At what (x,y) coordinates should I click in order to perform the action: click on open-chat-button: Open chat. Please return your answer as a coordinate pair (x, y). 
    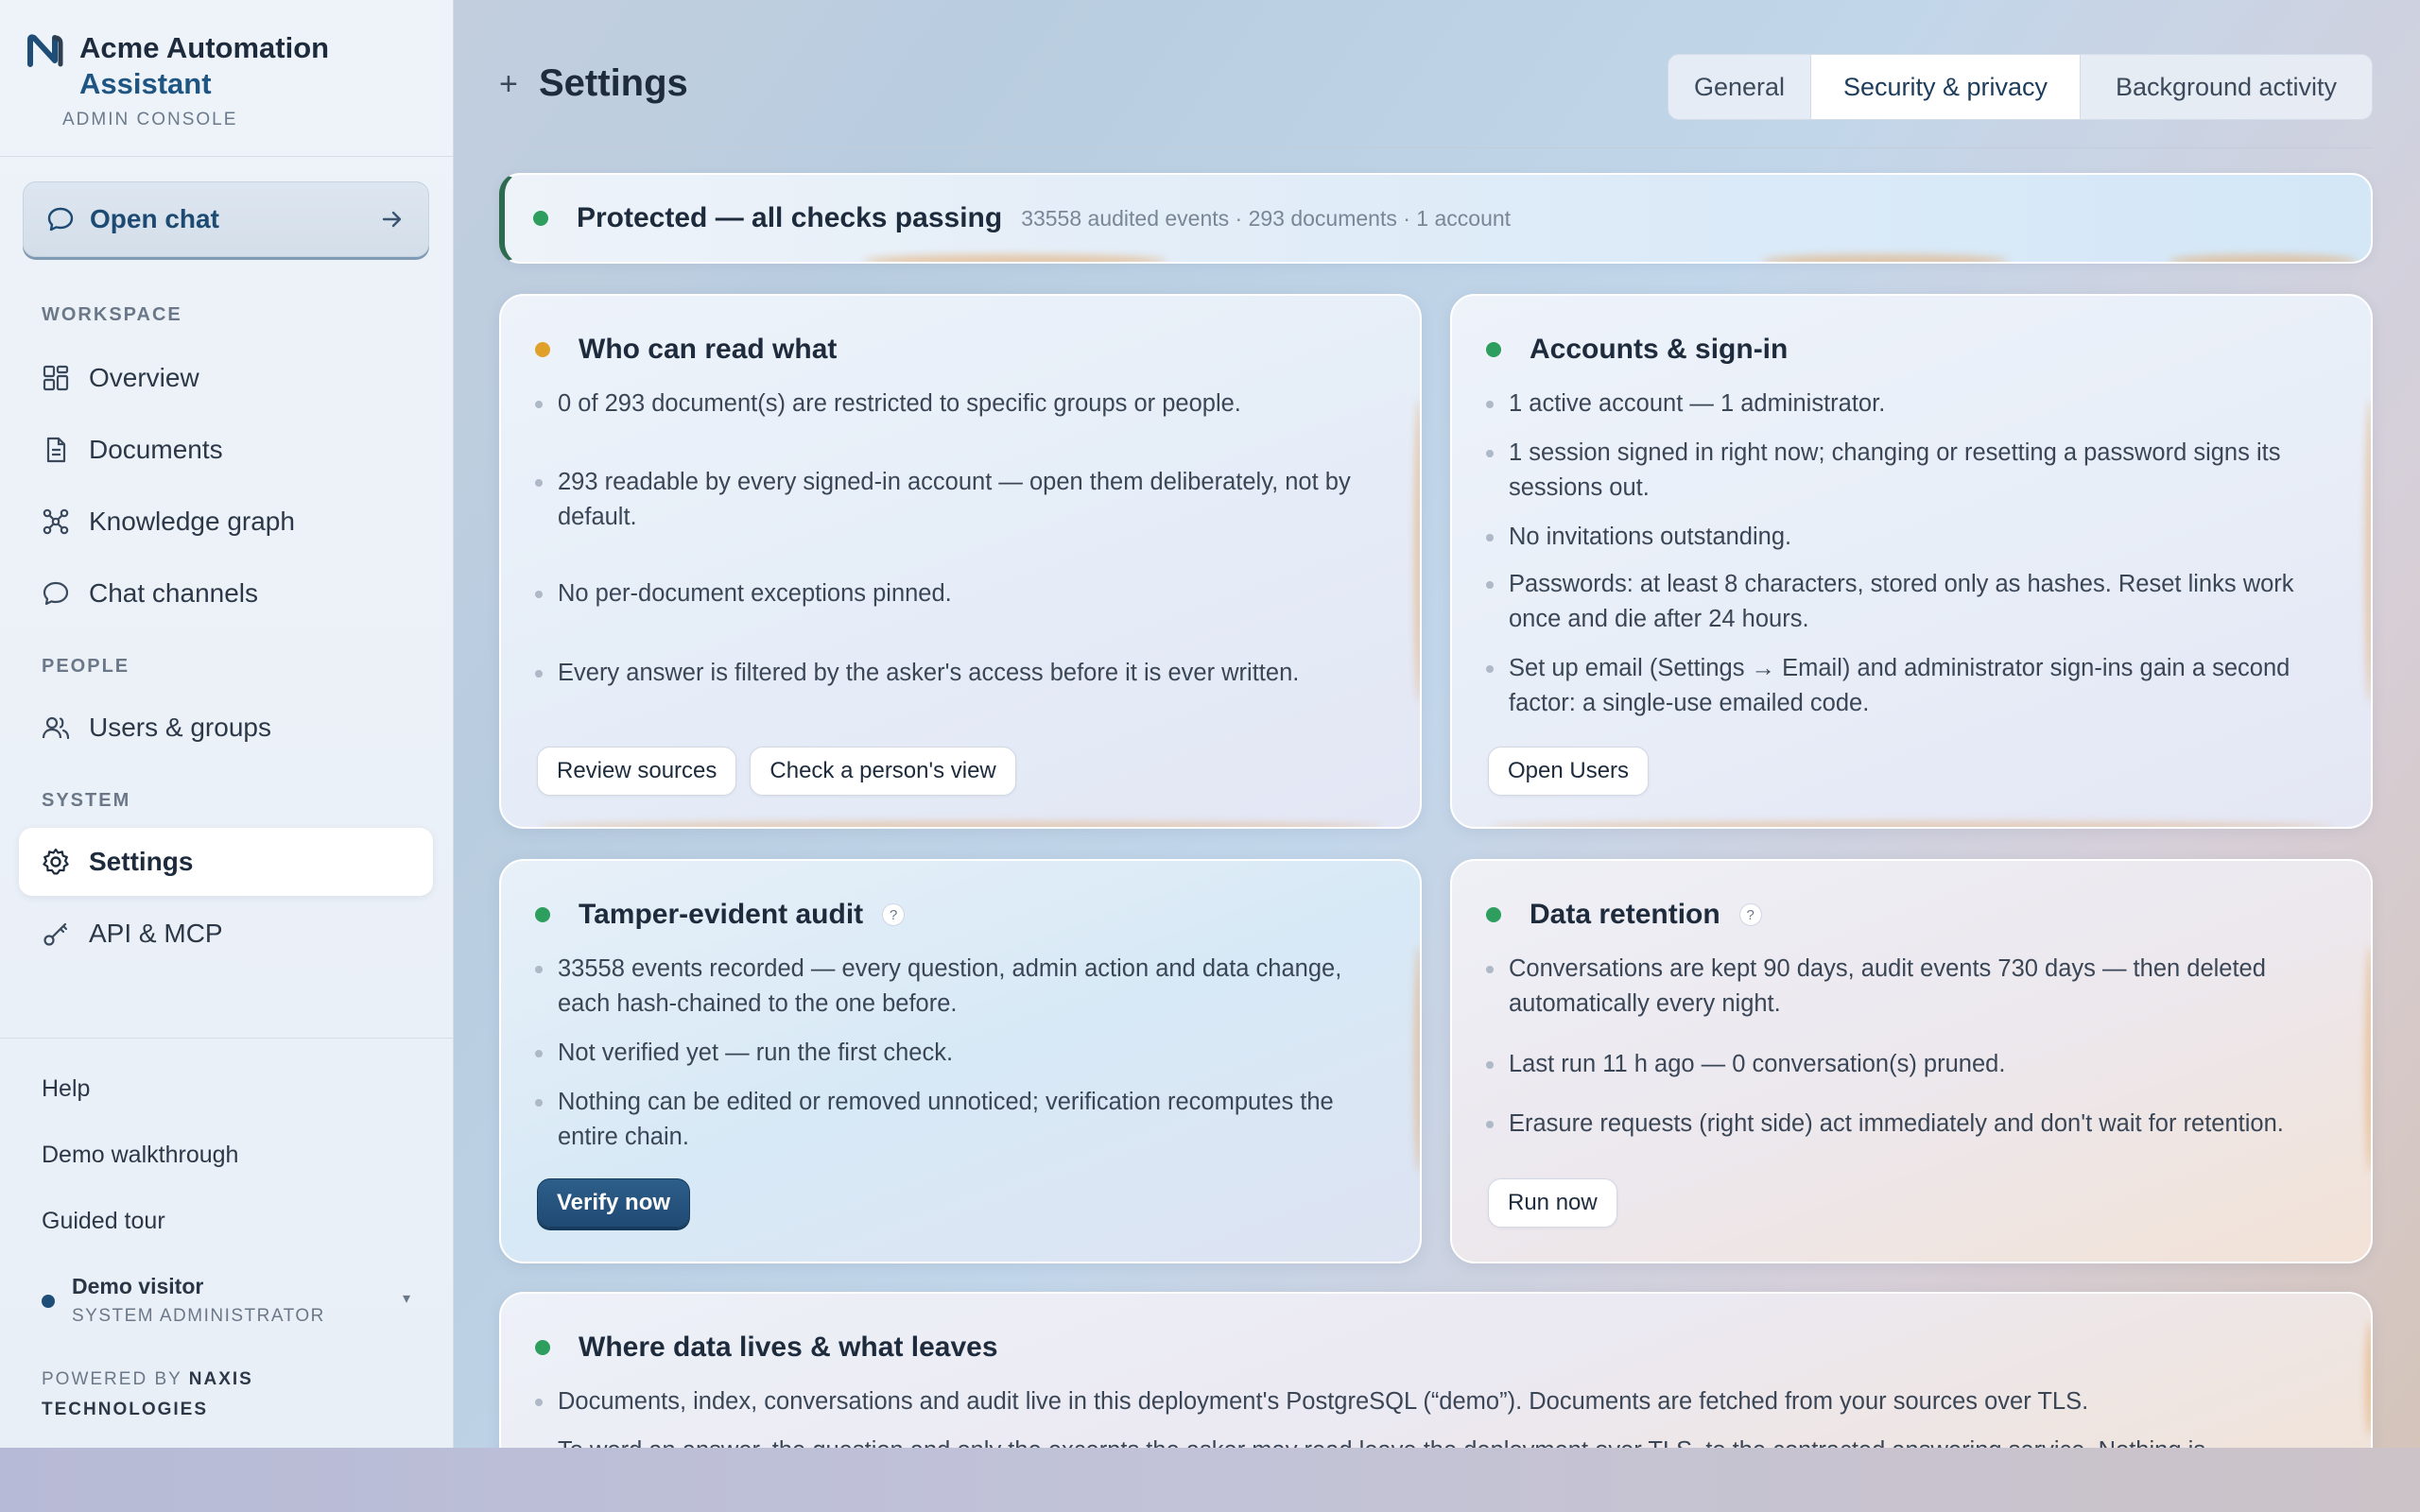
    Looking at the image, I should click on (226, 219).